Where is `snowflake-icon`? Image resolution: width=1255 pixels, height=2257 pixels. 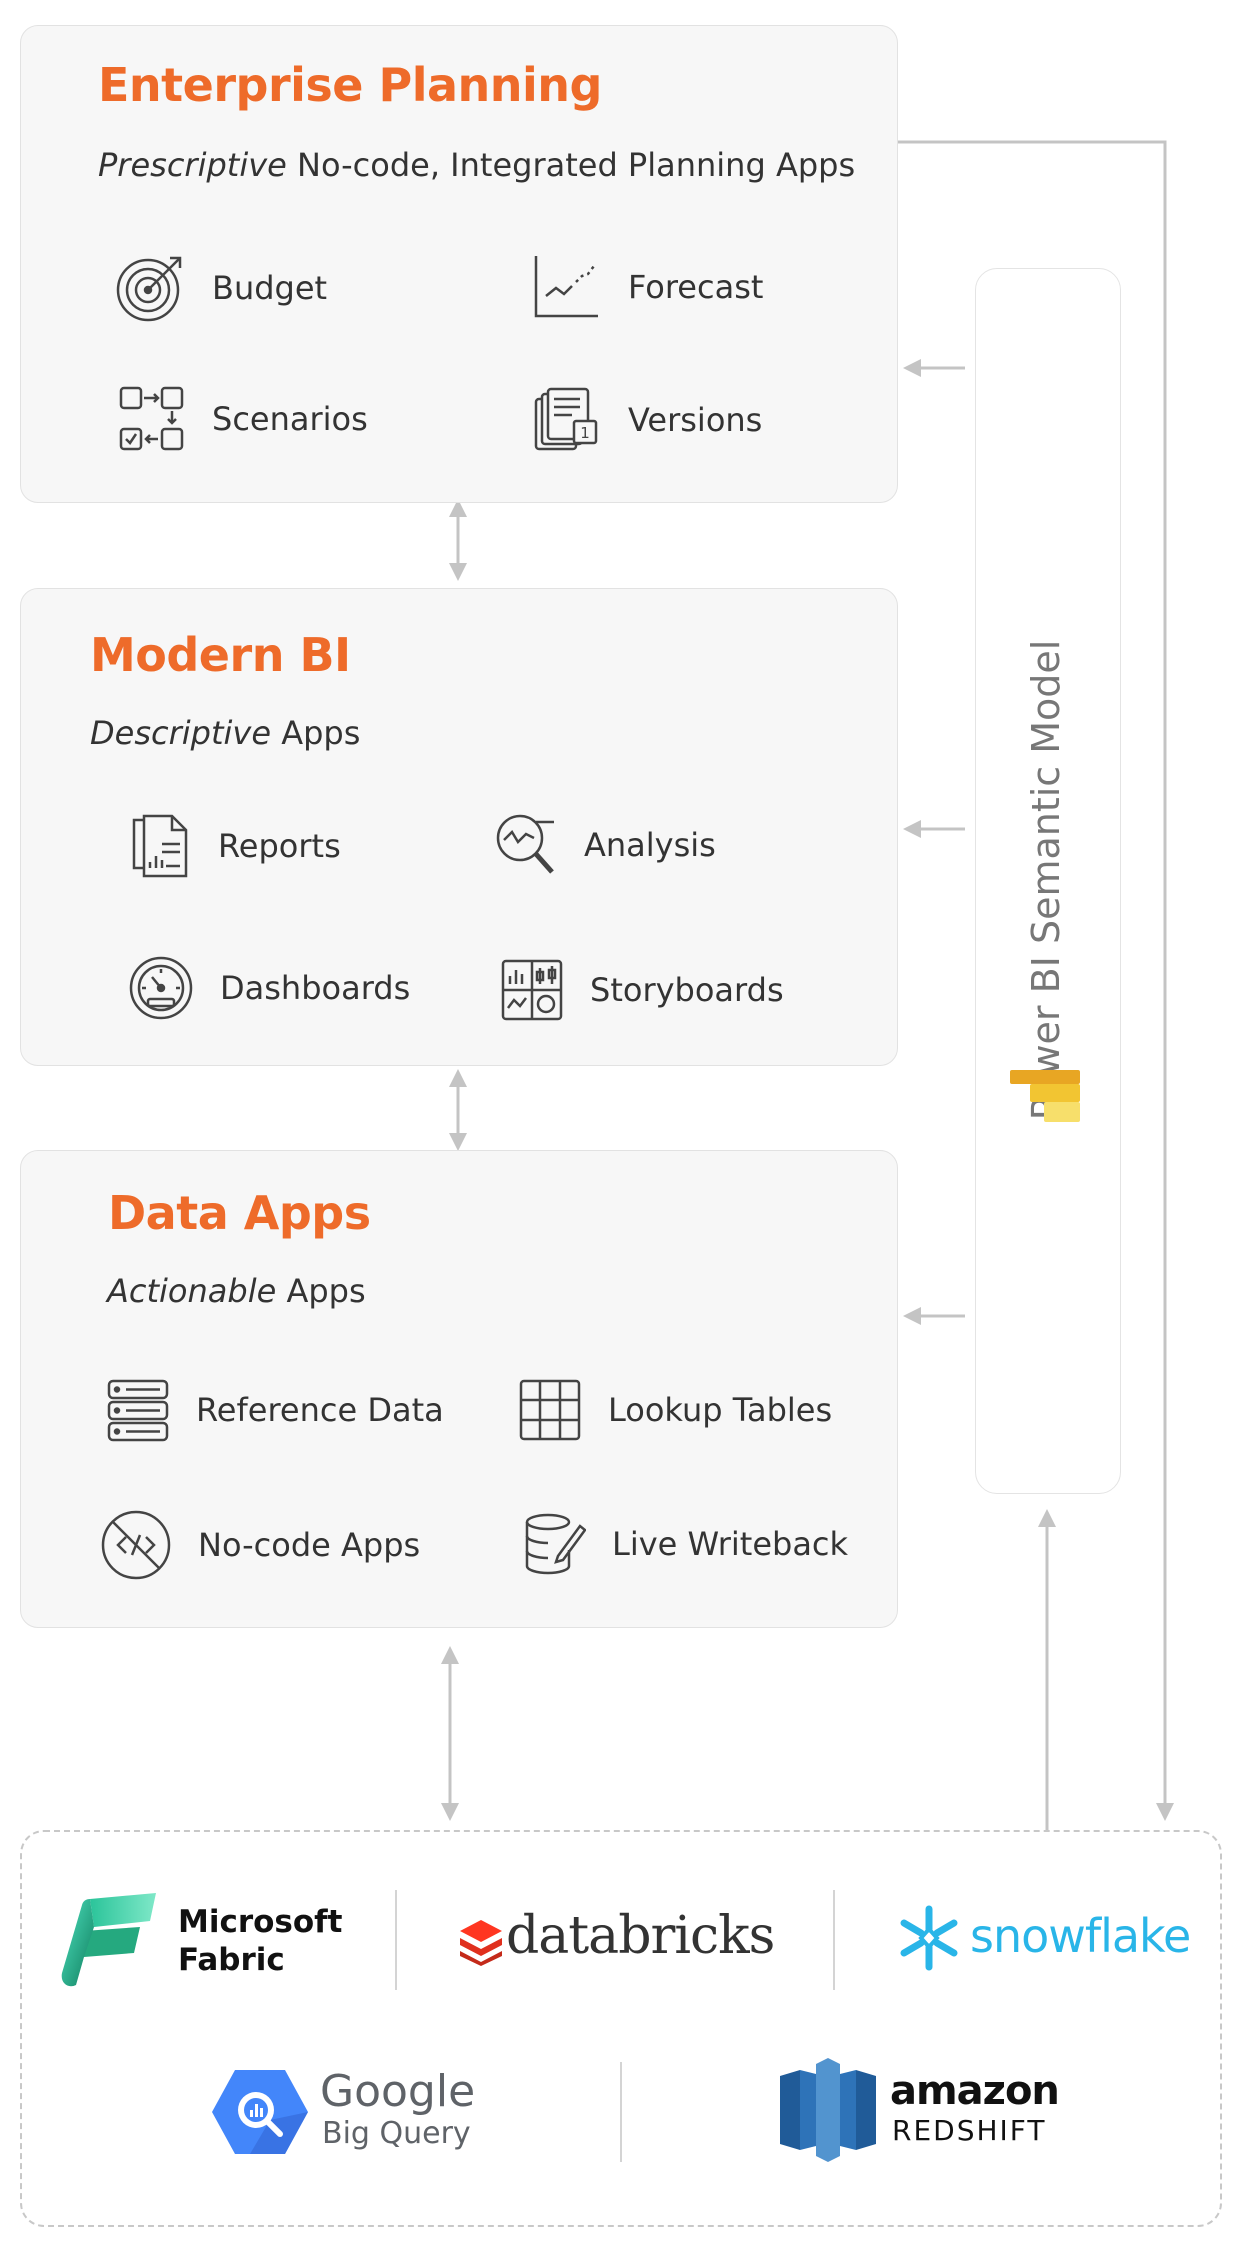 snowflake-icon is located at coordinates (929, 1938).